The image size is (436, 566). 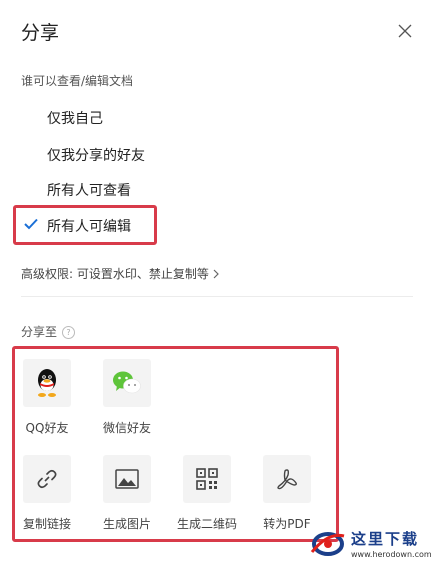 I want to click on generate-image-button: 生成图片, so click(x=127, y=493).